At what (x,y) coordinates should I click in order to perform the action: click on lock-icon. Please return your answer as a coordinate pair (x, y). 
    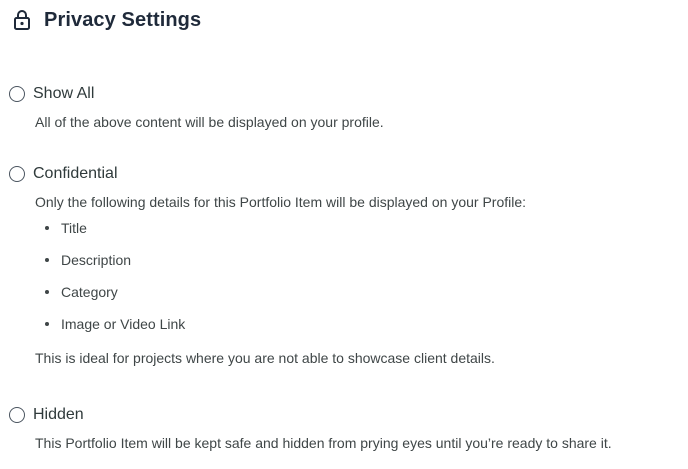
    Looking at the image, I should click on (22, 20).